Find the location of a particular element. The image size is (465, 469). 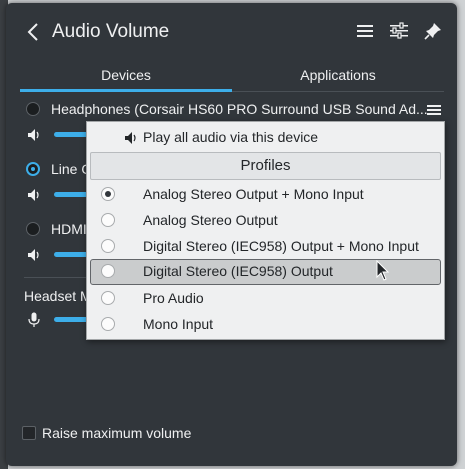

configure-button is located at coordinates (399, 31).